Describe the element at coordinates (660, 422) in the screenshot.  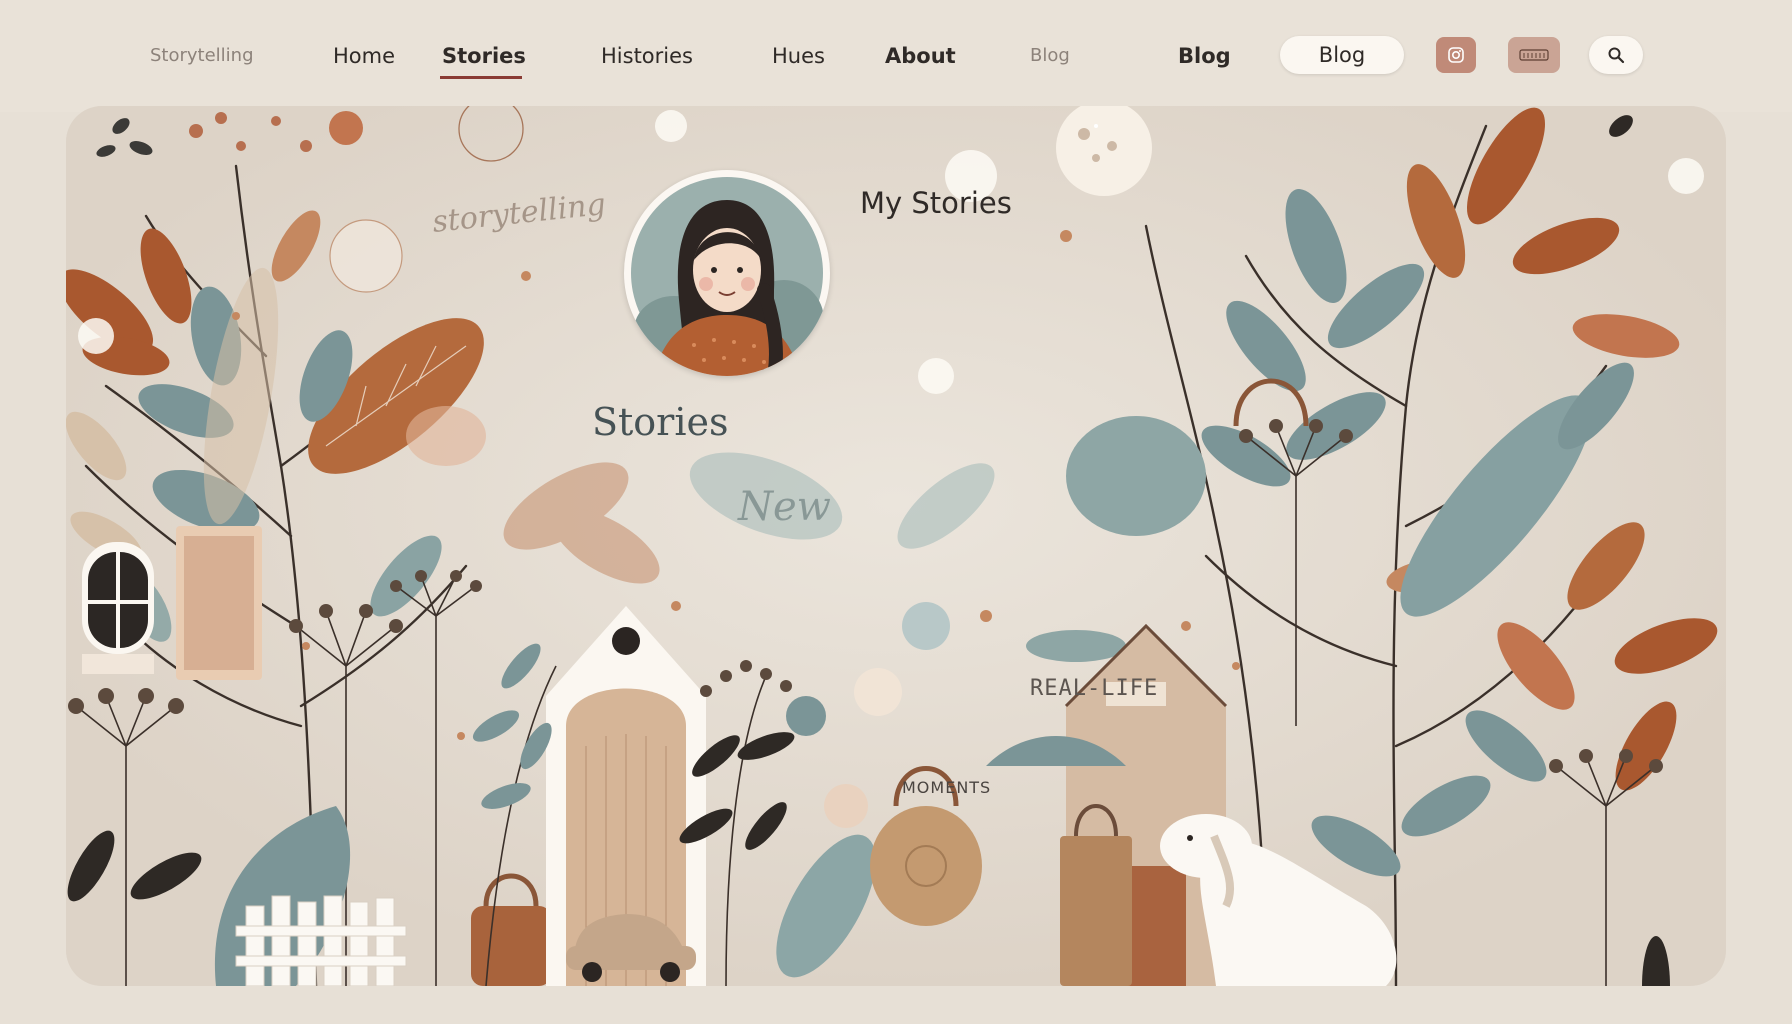
I see `stories-heading: Stories` at that location.